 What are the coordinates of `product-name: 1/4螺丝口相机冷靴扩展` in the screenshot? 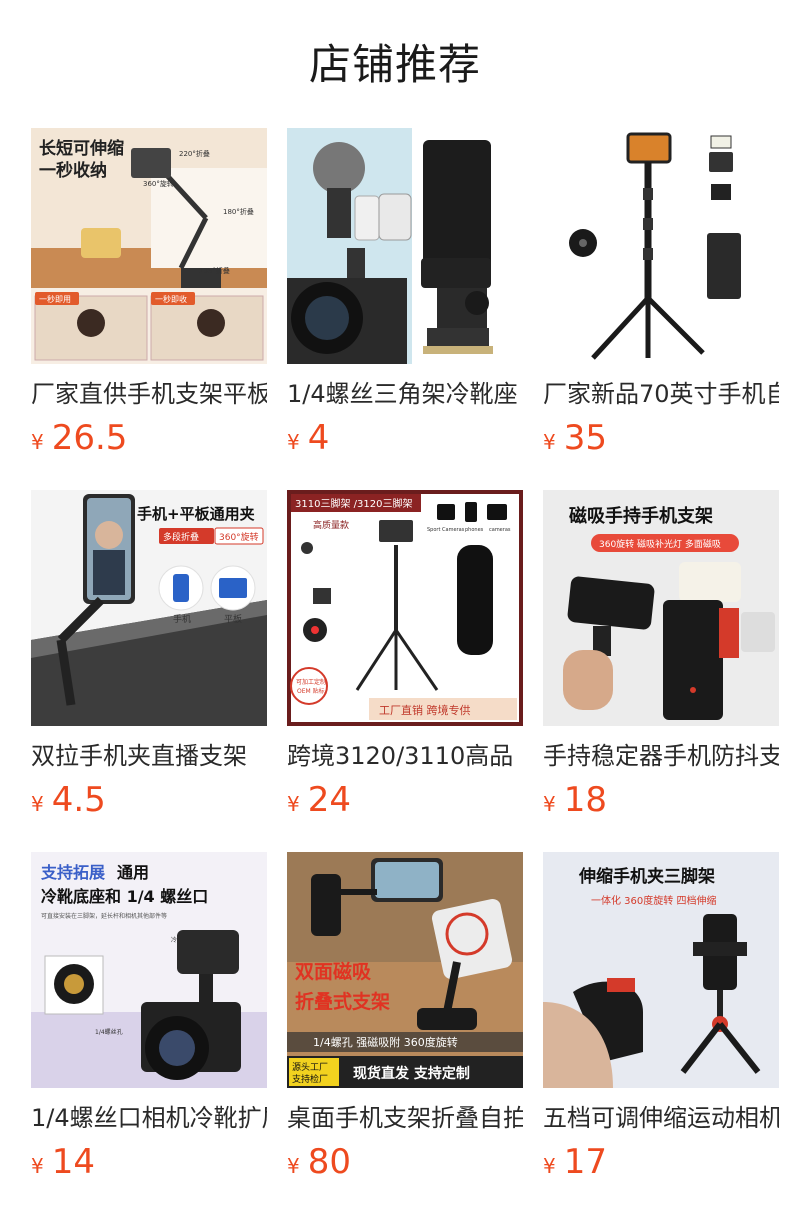 It's located at (149, 1118).